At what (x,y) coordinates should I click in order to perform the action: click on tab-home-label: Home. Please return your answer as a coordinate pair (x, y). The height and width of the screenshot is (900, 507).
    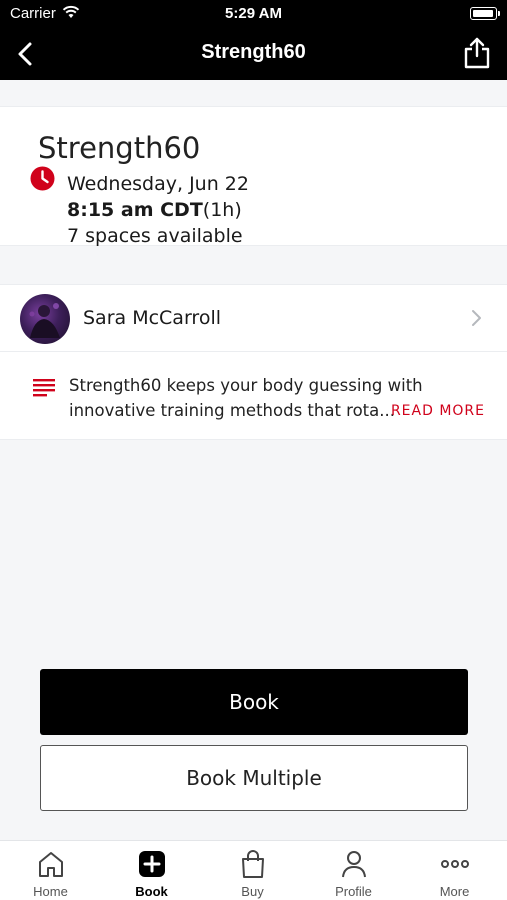
    Looking at the image, I should click on (50, 891).